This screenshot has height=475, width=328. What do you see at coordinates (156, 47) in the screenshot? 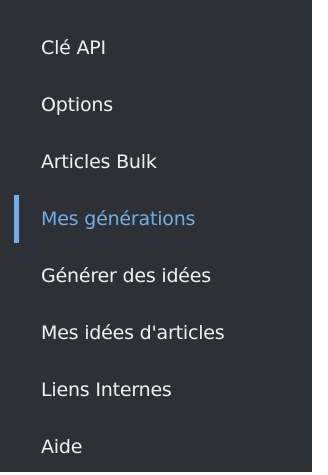
I see `menu-item-cle-api: Clé API` at bounding box center [156, 47].